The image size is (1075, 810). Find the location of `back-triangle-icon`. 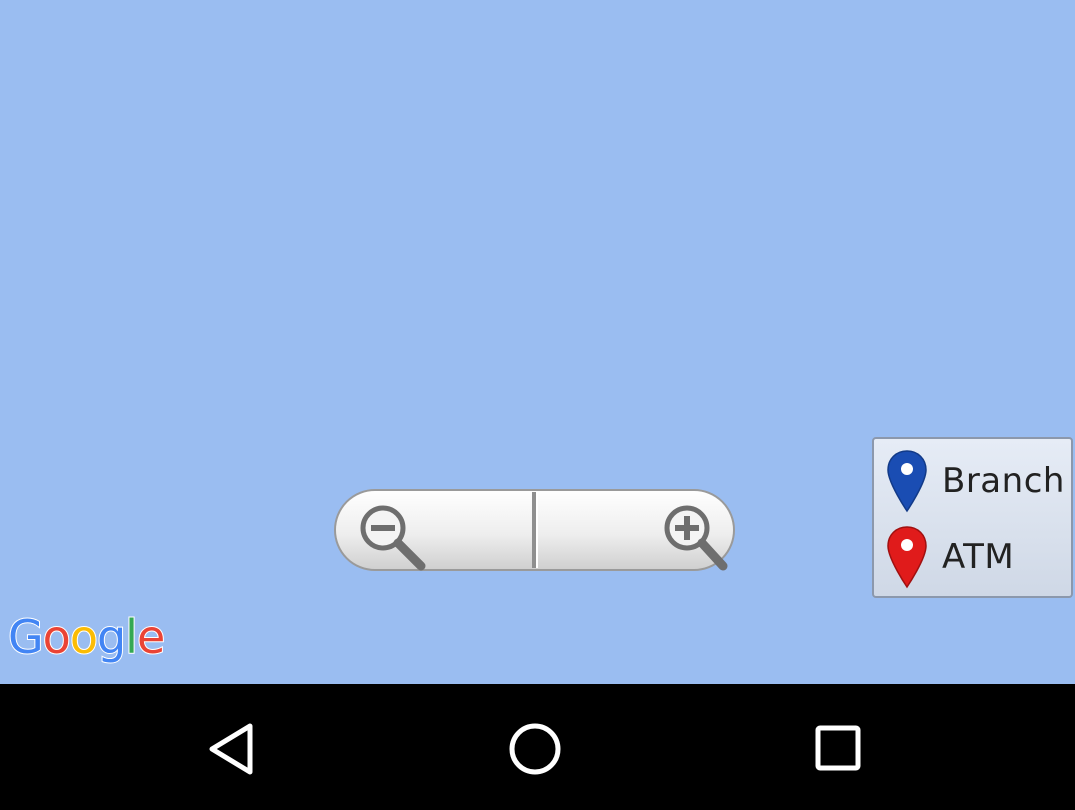

back-triangle-icon is located at coordinates (231, 749).